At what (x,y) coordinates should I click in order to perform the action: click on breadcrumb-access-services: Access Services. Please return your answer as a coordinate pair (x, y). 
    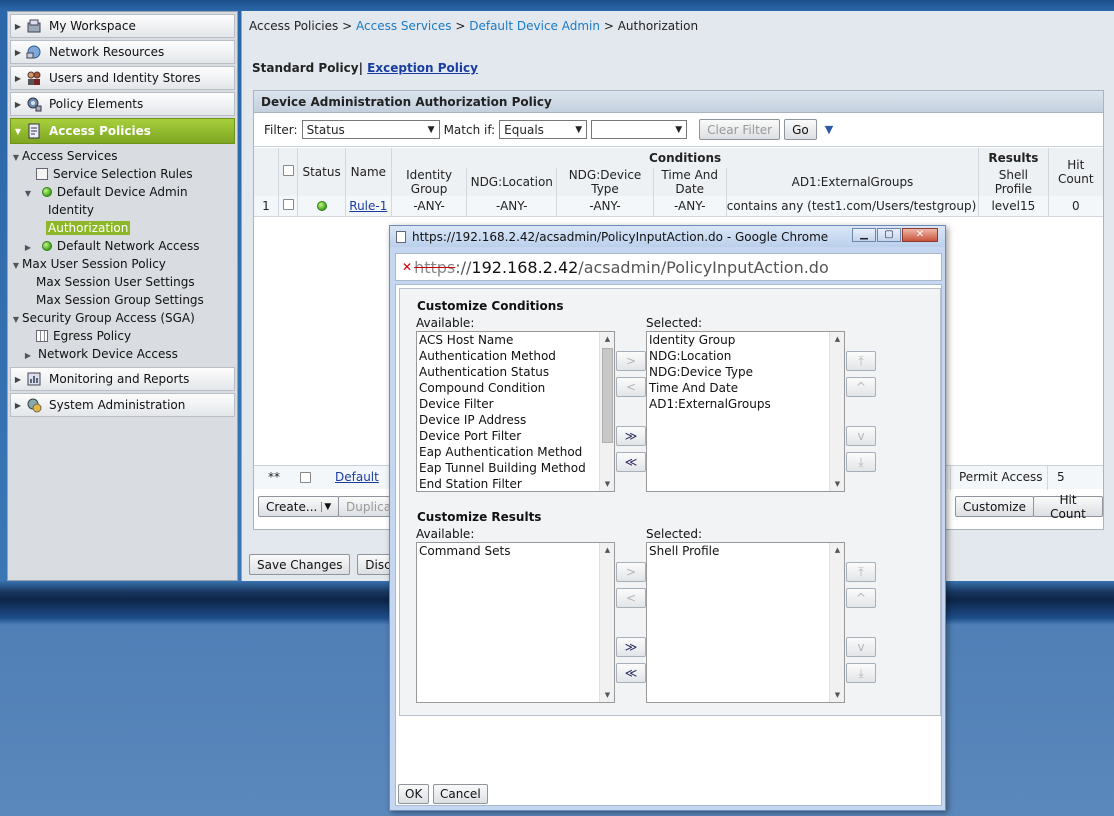
    Looking at the image, I should click on (404, 26).